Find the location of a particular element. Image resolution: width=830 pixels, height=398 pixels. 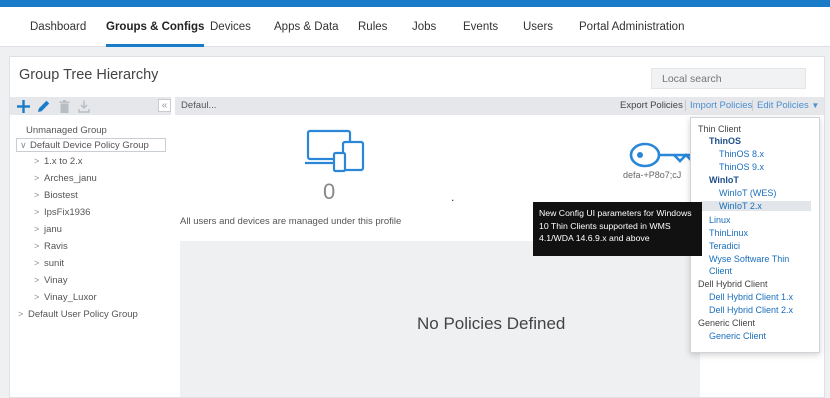

tree-item-default-user-policy-group: > Default User Policy Group is located at coordinates (78, 314).